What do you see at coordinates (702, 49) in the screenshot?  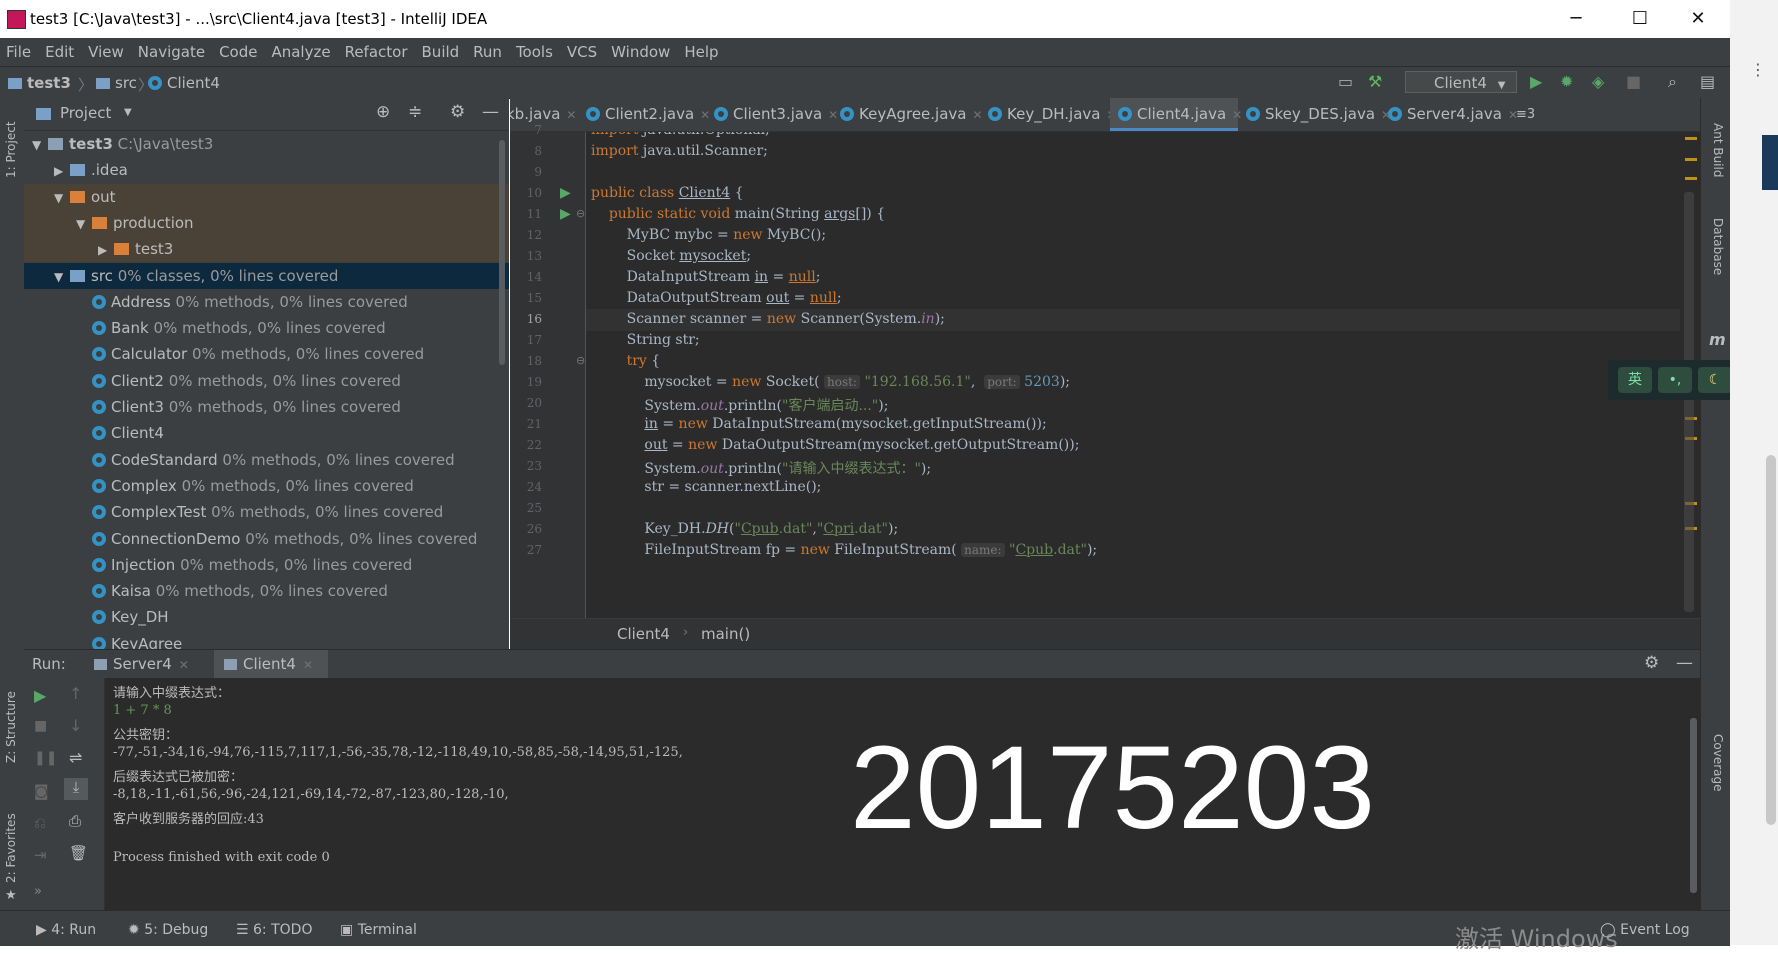 I see `menu-help: Help` at bounding box center [702, 49].